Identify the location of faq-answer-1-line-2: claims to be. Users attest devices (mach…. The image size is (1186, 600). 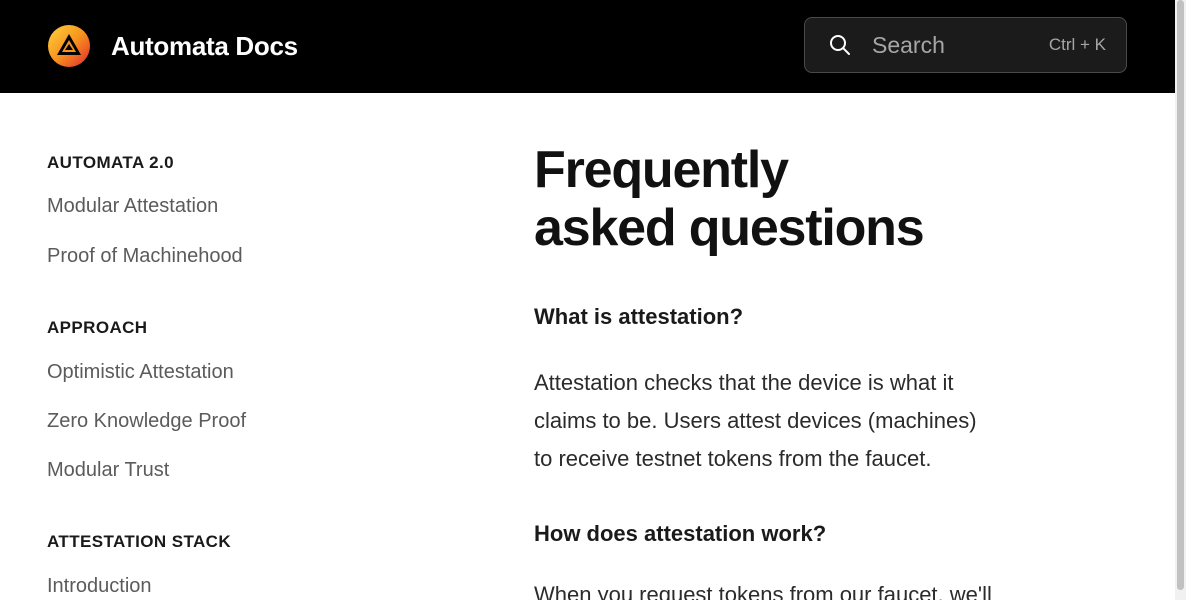
(755, 420).